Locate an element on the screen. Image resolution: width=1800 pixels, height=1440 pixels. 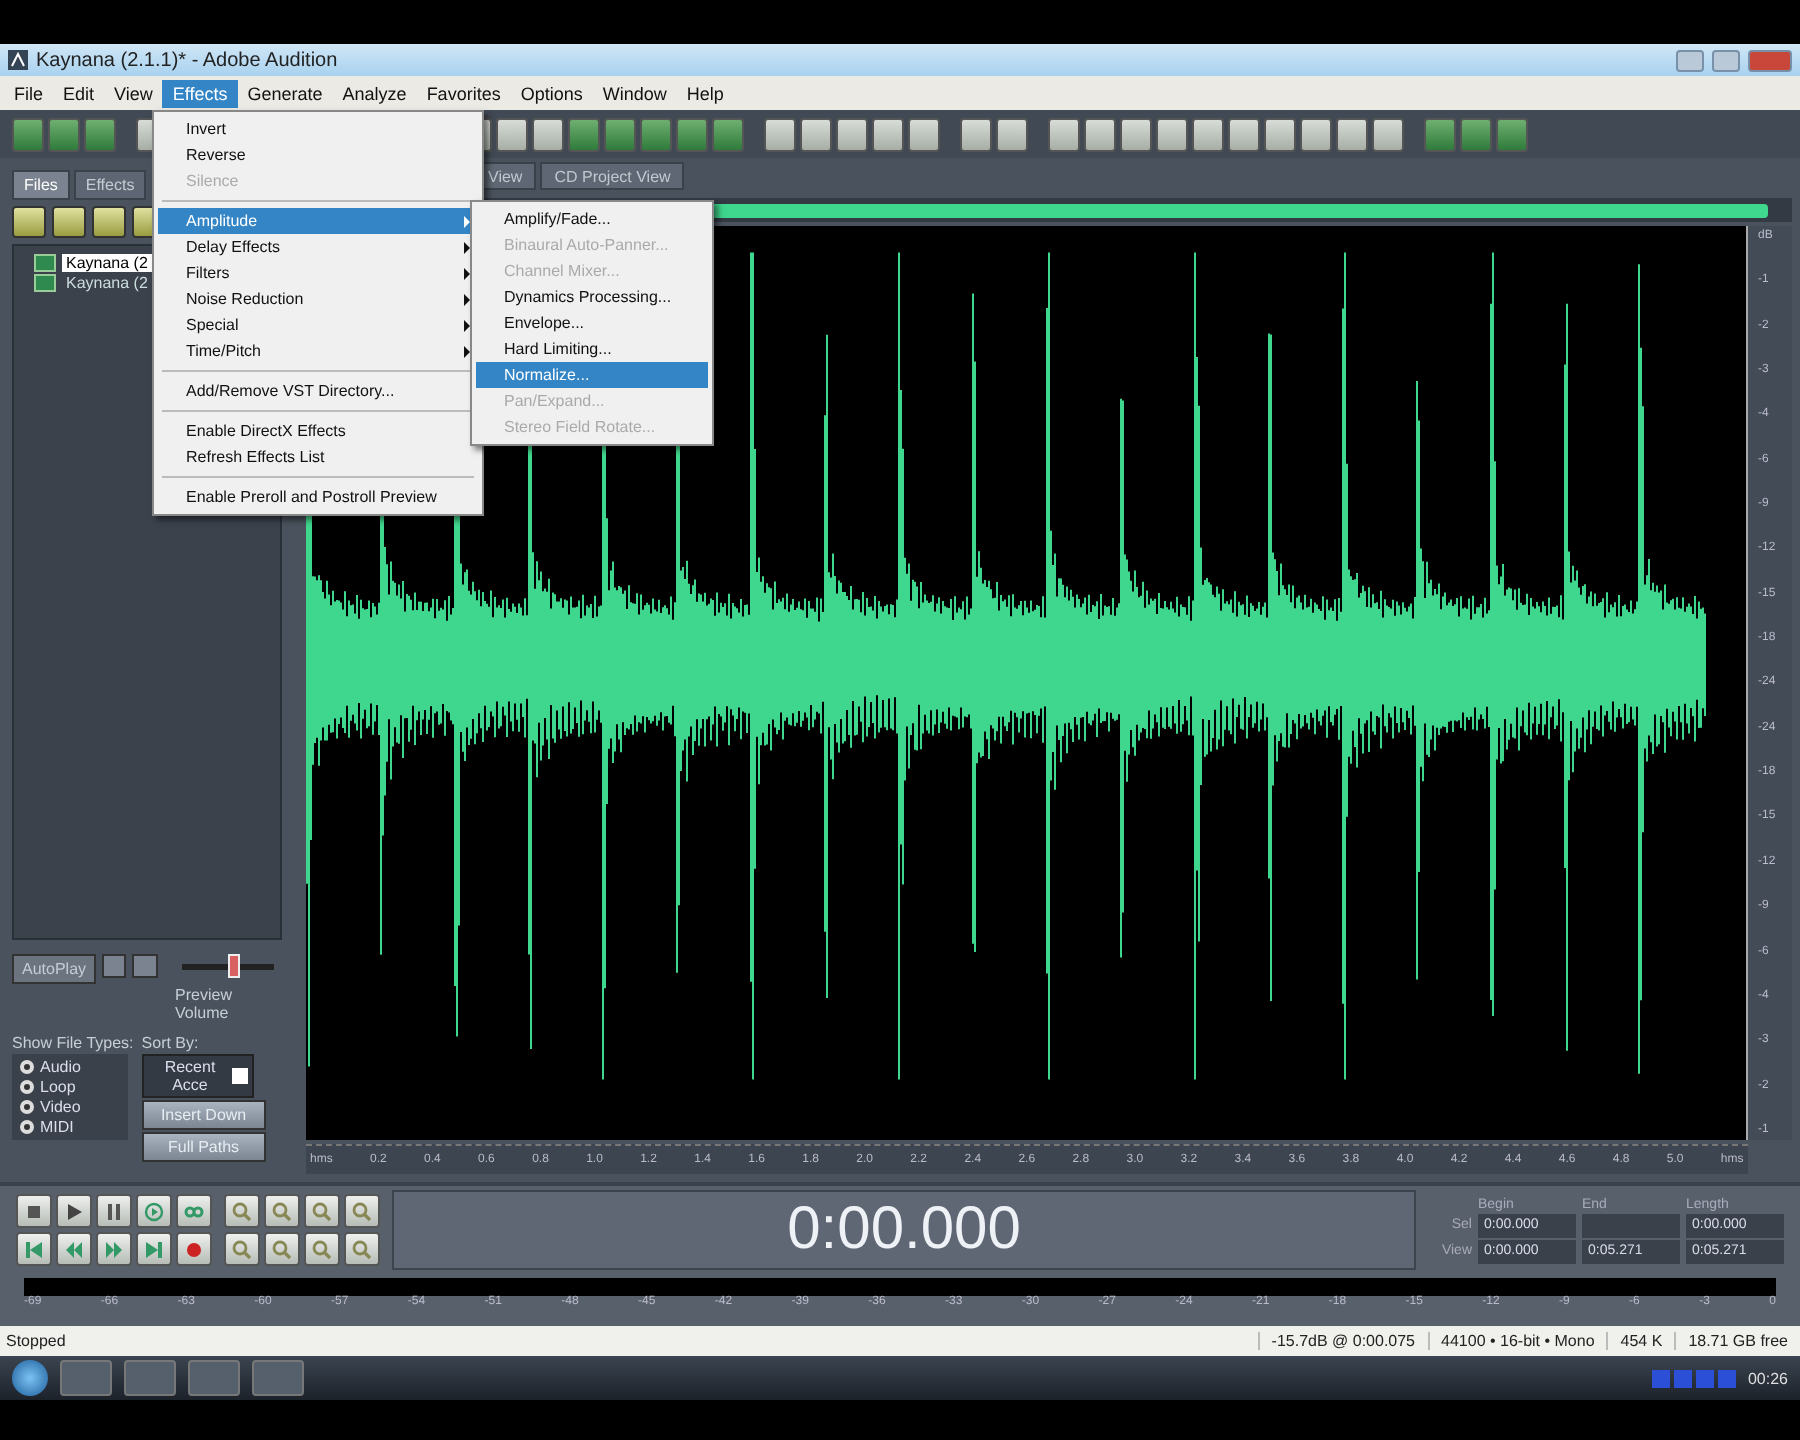
file-types-label: Show File Types: is located at coordinates (73, 1043).